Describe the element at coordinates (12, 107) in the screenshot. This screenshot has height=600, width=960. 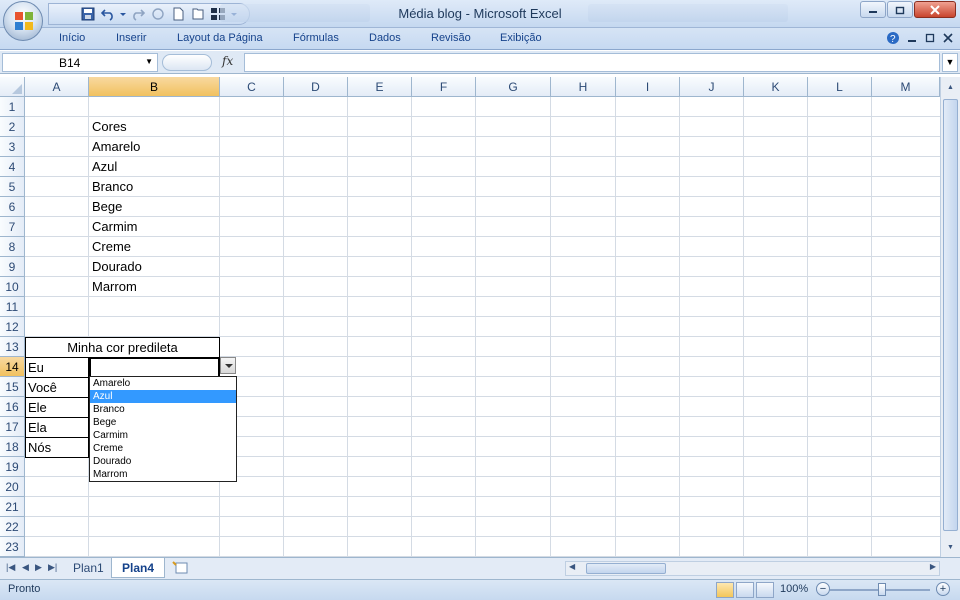
I see `row-header: 1` at that location.